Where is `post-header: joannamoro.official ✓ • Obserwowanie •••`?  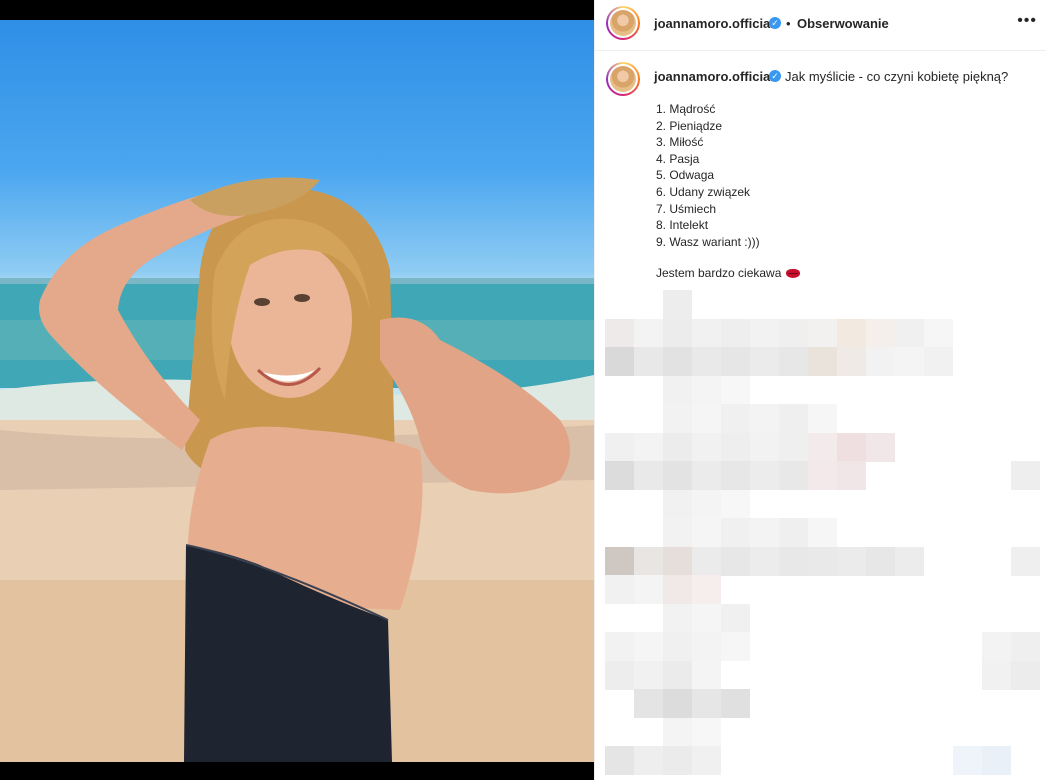 post-header: joannamoro.official ✓ • Obserwowanie ••• is located at coordinates (820, 25).